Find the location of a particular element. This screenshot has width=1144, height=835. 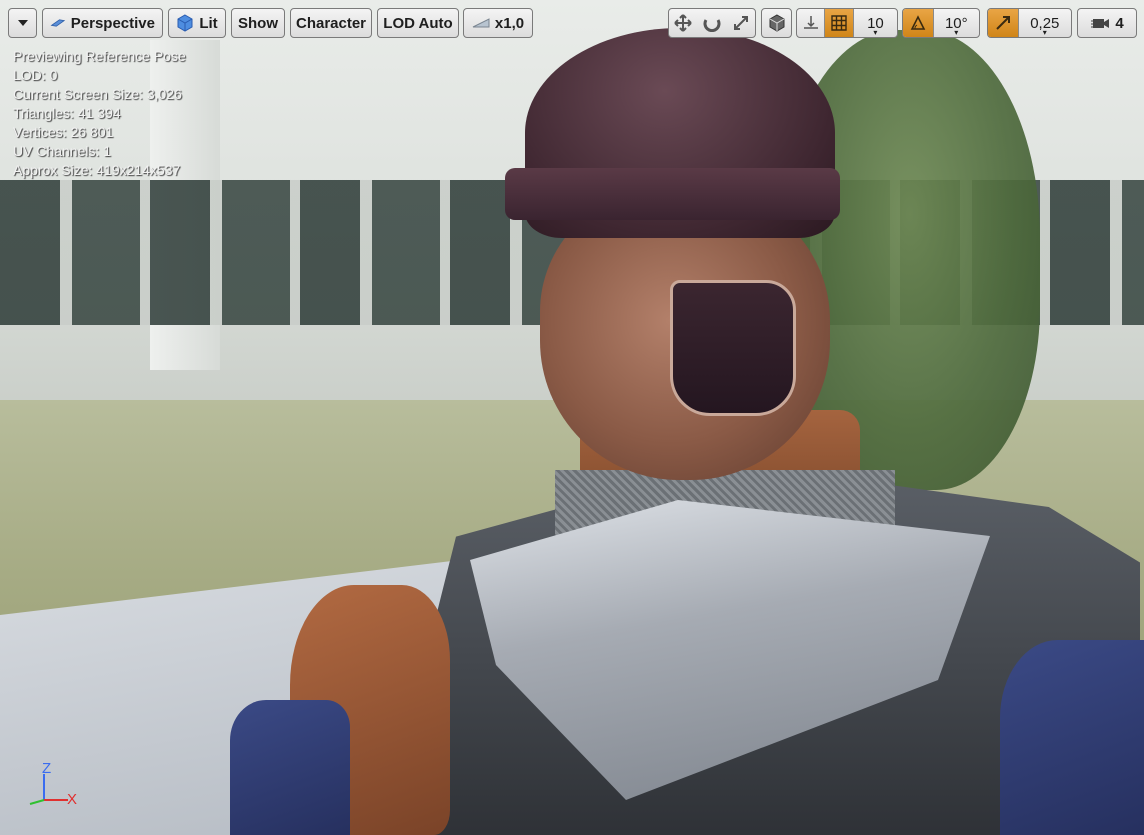

rotation-snap-group: 10° ▾ is located at coordinates (941, 23).